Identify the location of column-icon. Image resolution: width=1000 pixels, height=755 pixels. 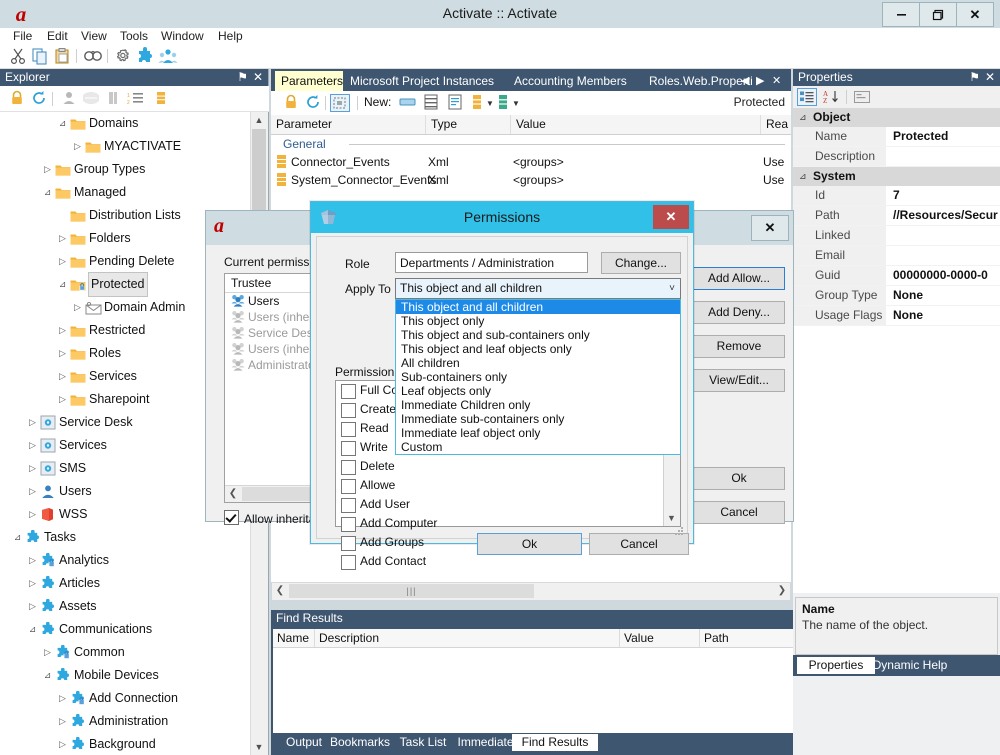
(114, 99).